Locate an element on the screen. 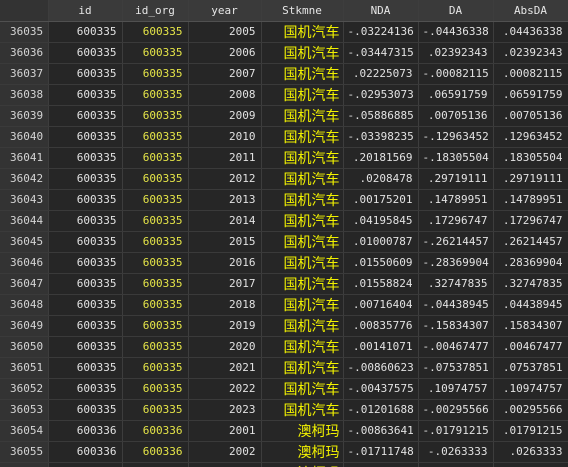 The height and width of the screenshot is (467, 568). cell-year: 2021 is located at coordinates (225, 368).